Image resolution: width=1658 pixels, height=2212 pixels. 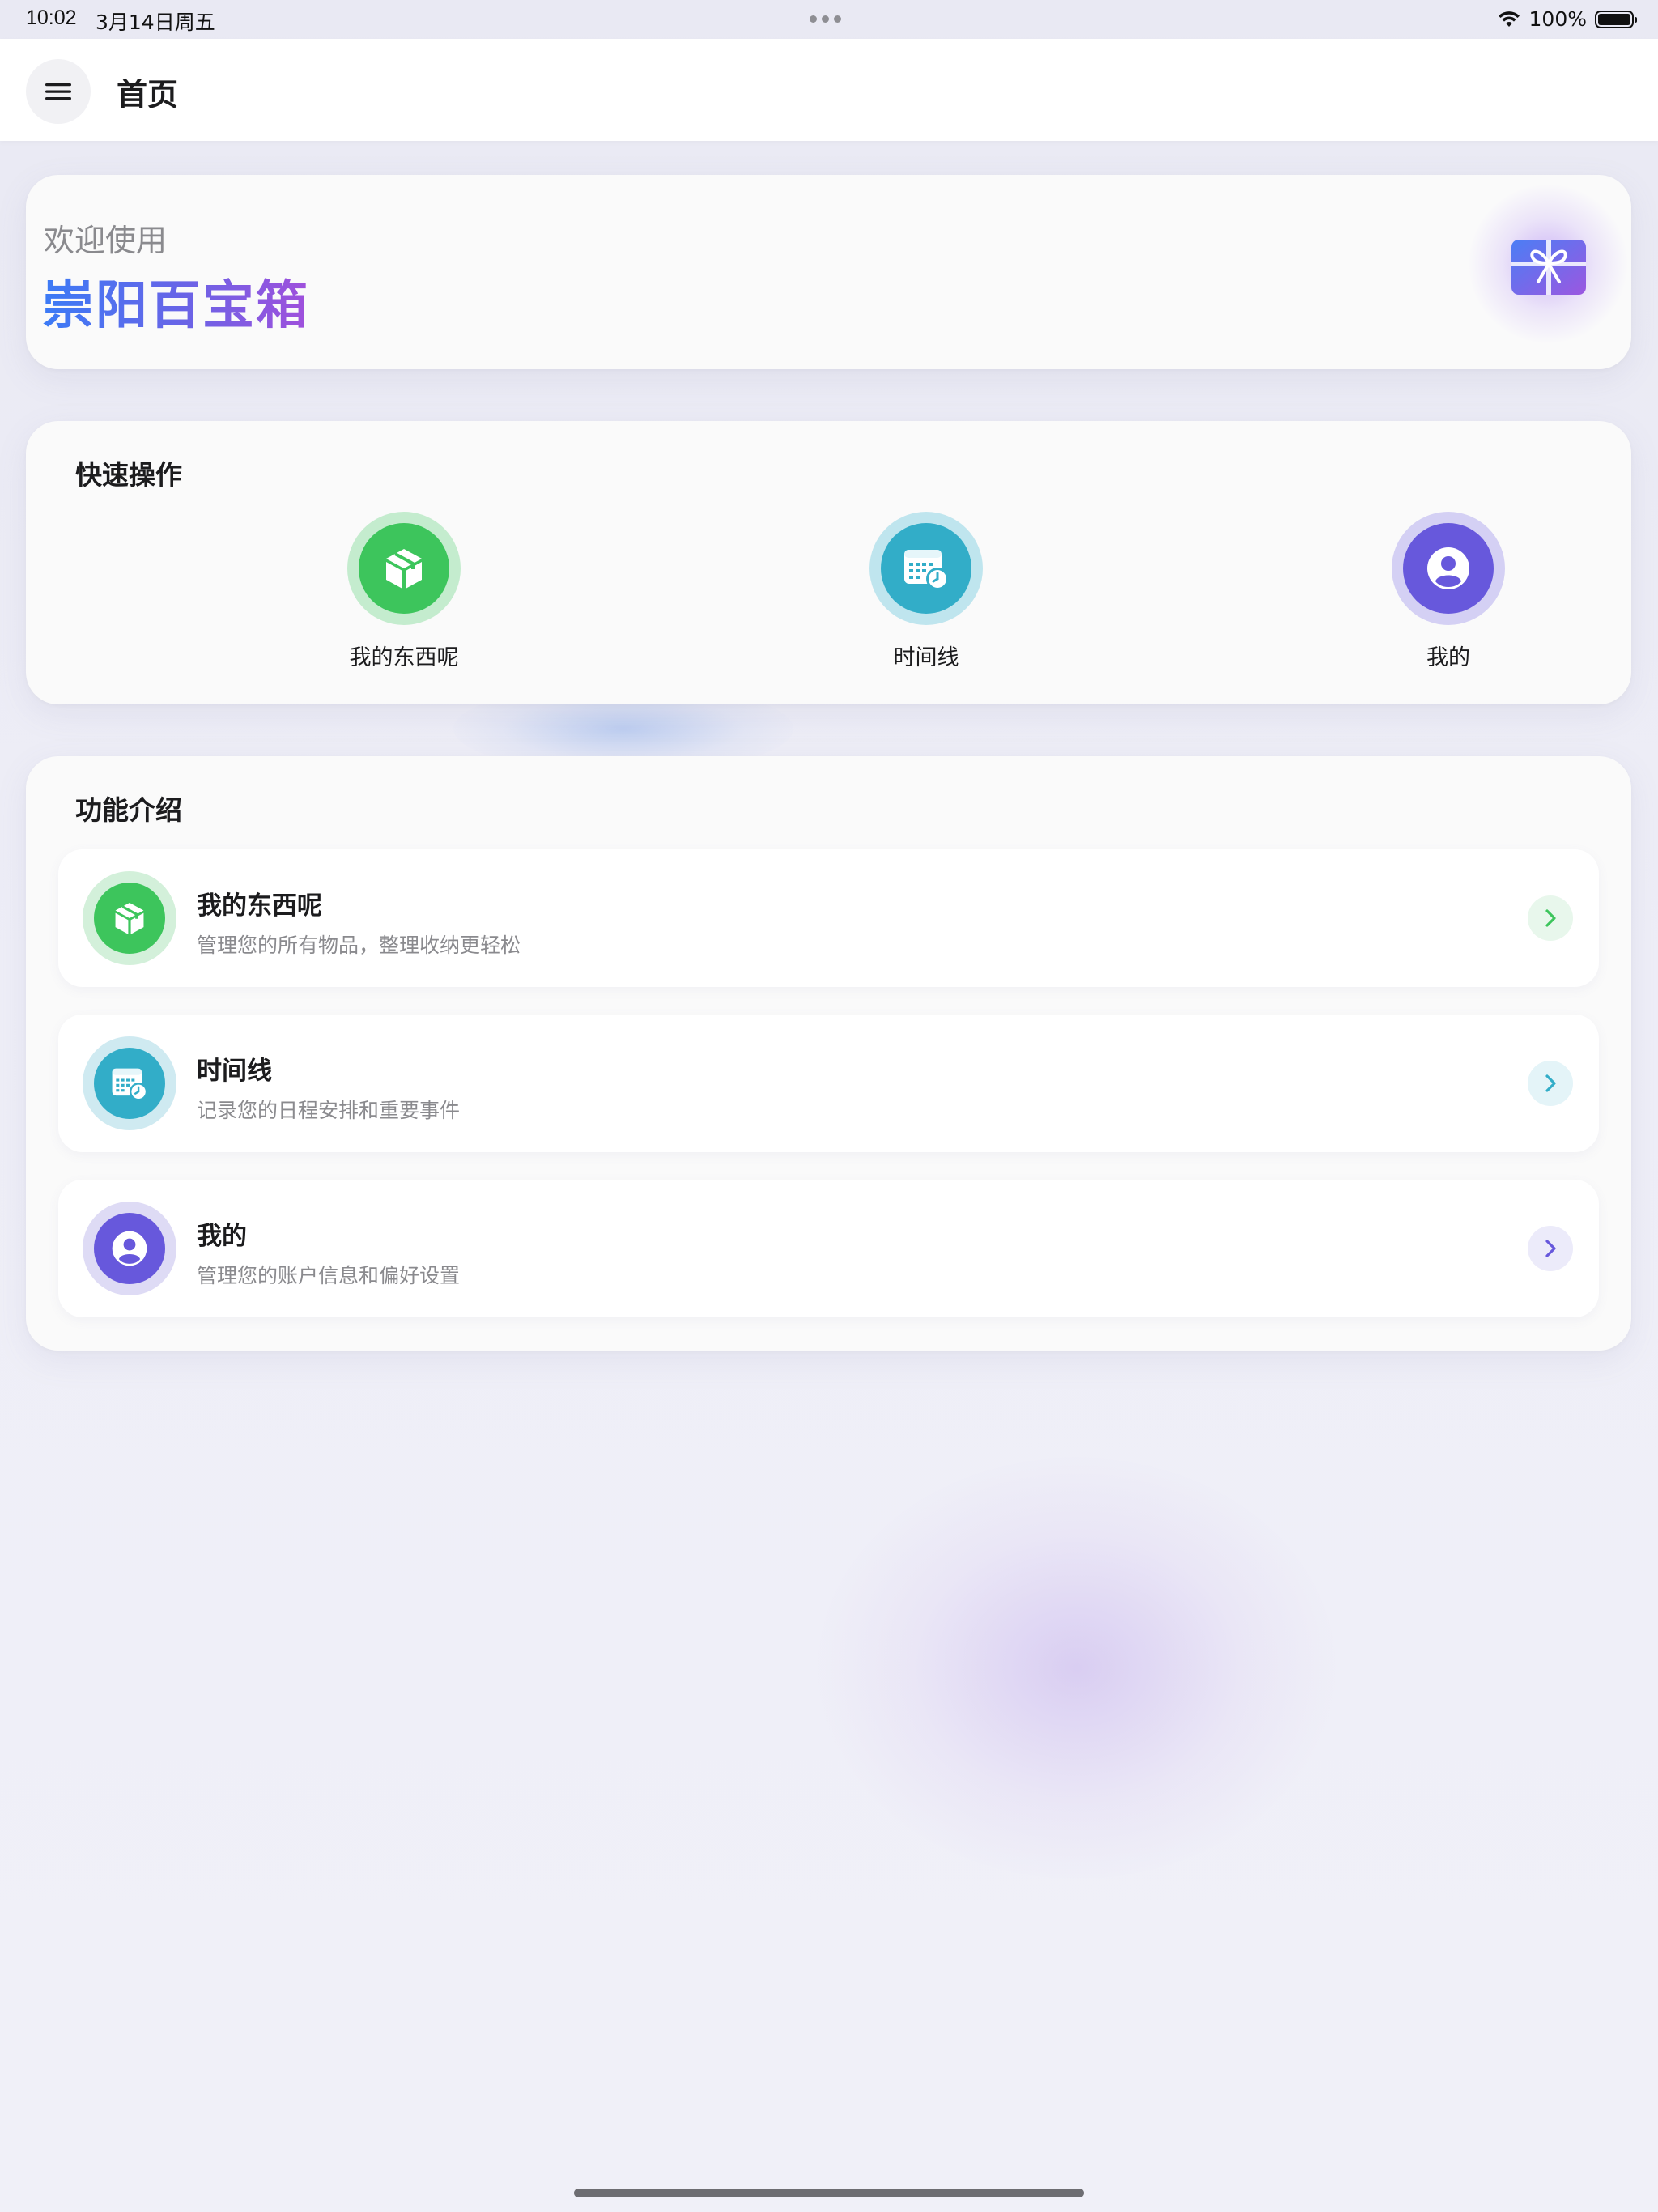 I want to click on feature-title: 我的东西呢, so click(x=259, y=906).